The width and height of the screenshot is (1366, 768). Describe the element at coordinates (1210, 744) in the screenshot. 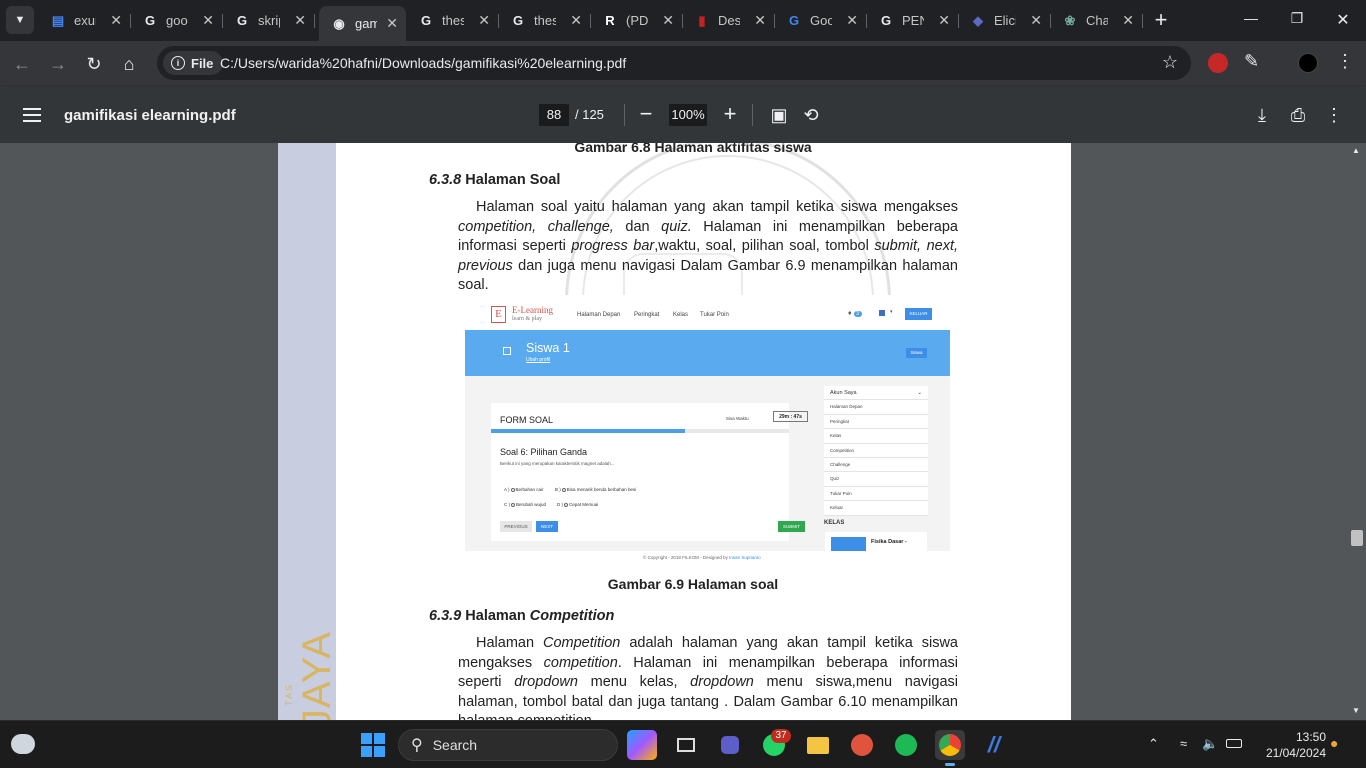

I see `volume-icon: 🔈` at that location.